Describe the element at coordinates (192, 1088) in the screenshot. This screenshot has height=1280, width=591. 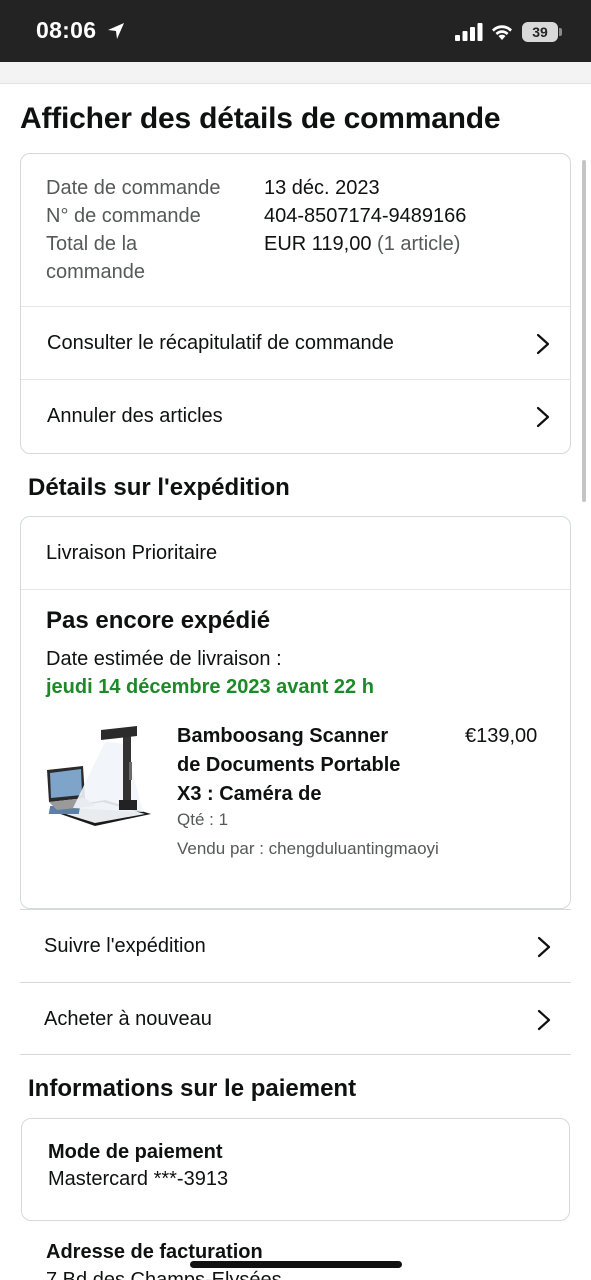
I see `payment-section-title: Informations sur le paiement` at that location.